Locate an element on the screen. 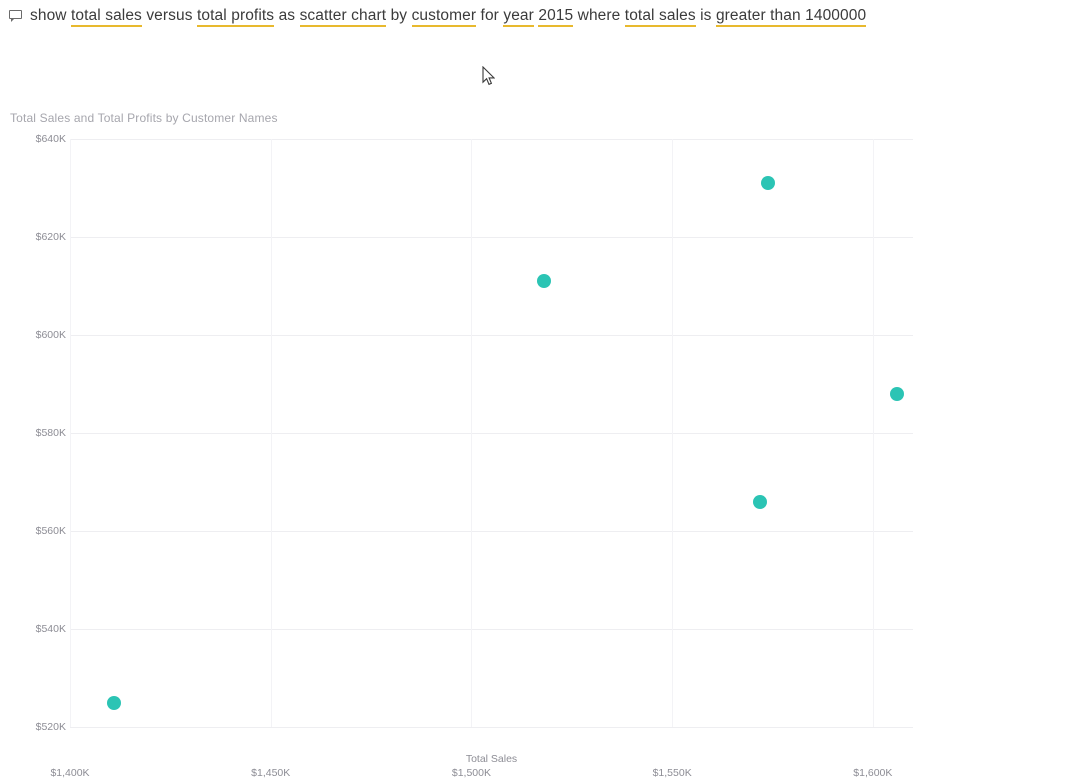 The width and height of the screenshot is (1085, 779). y-axis-tick-label: $620K is located at coordinates (50, 237).